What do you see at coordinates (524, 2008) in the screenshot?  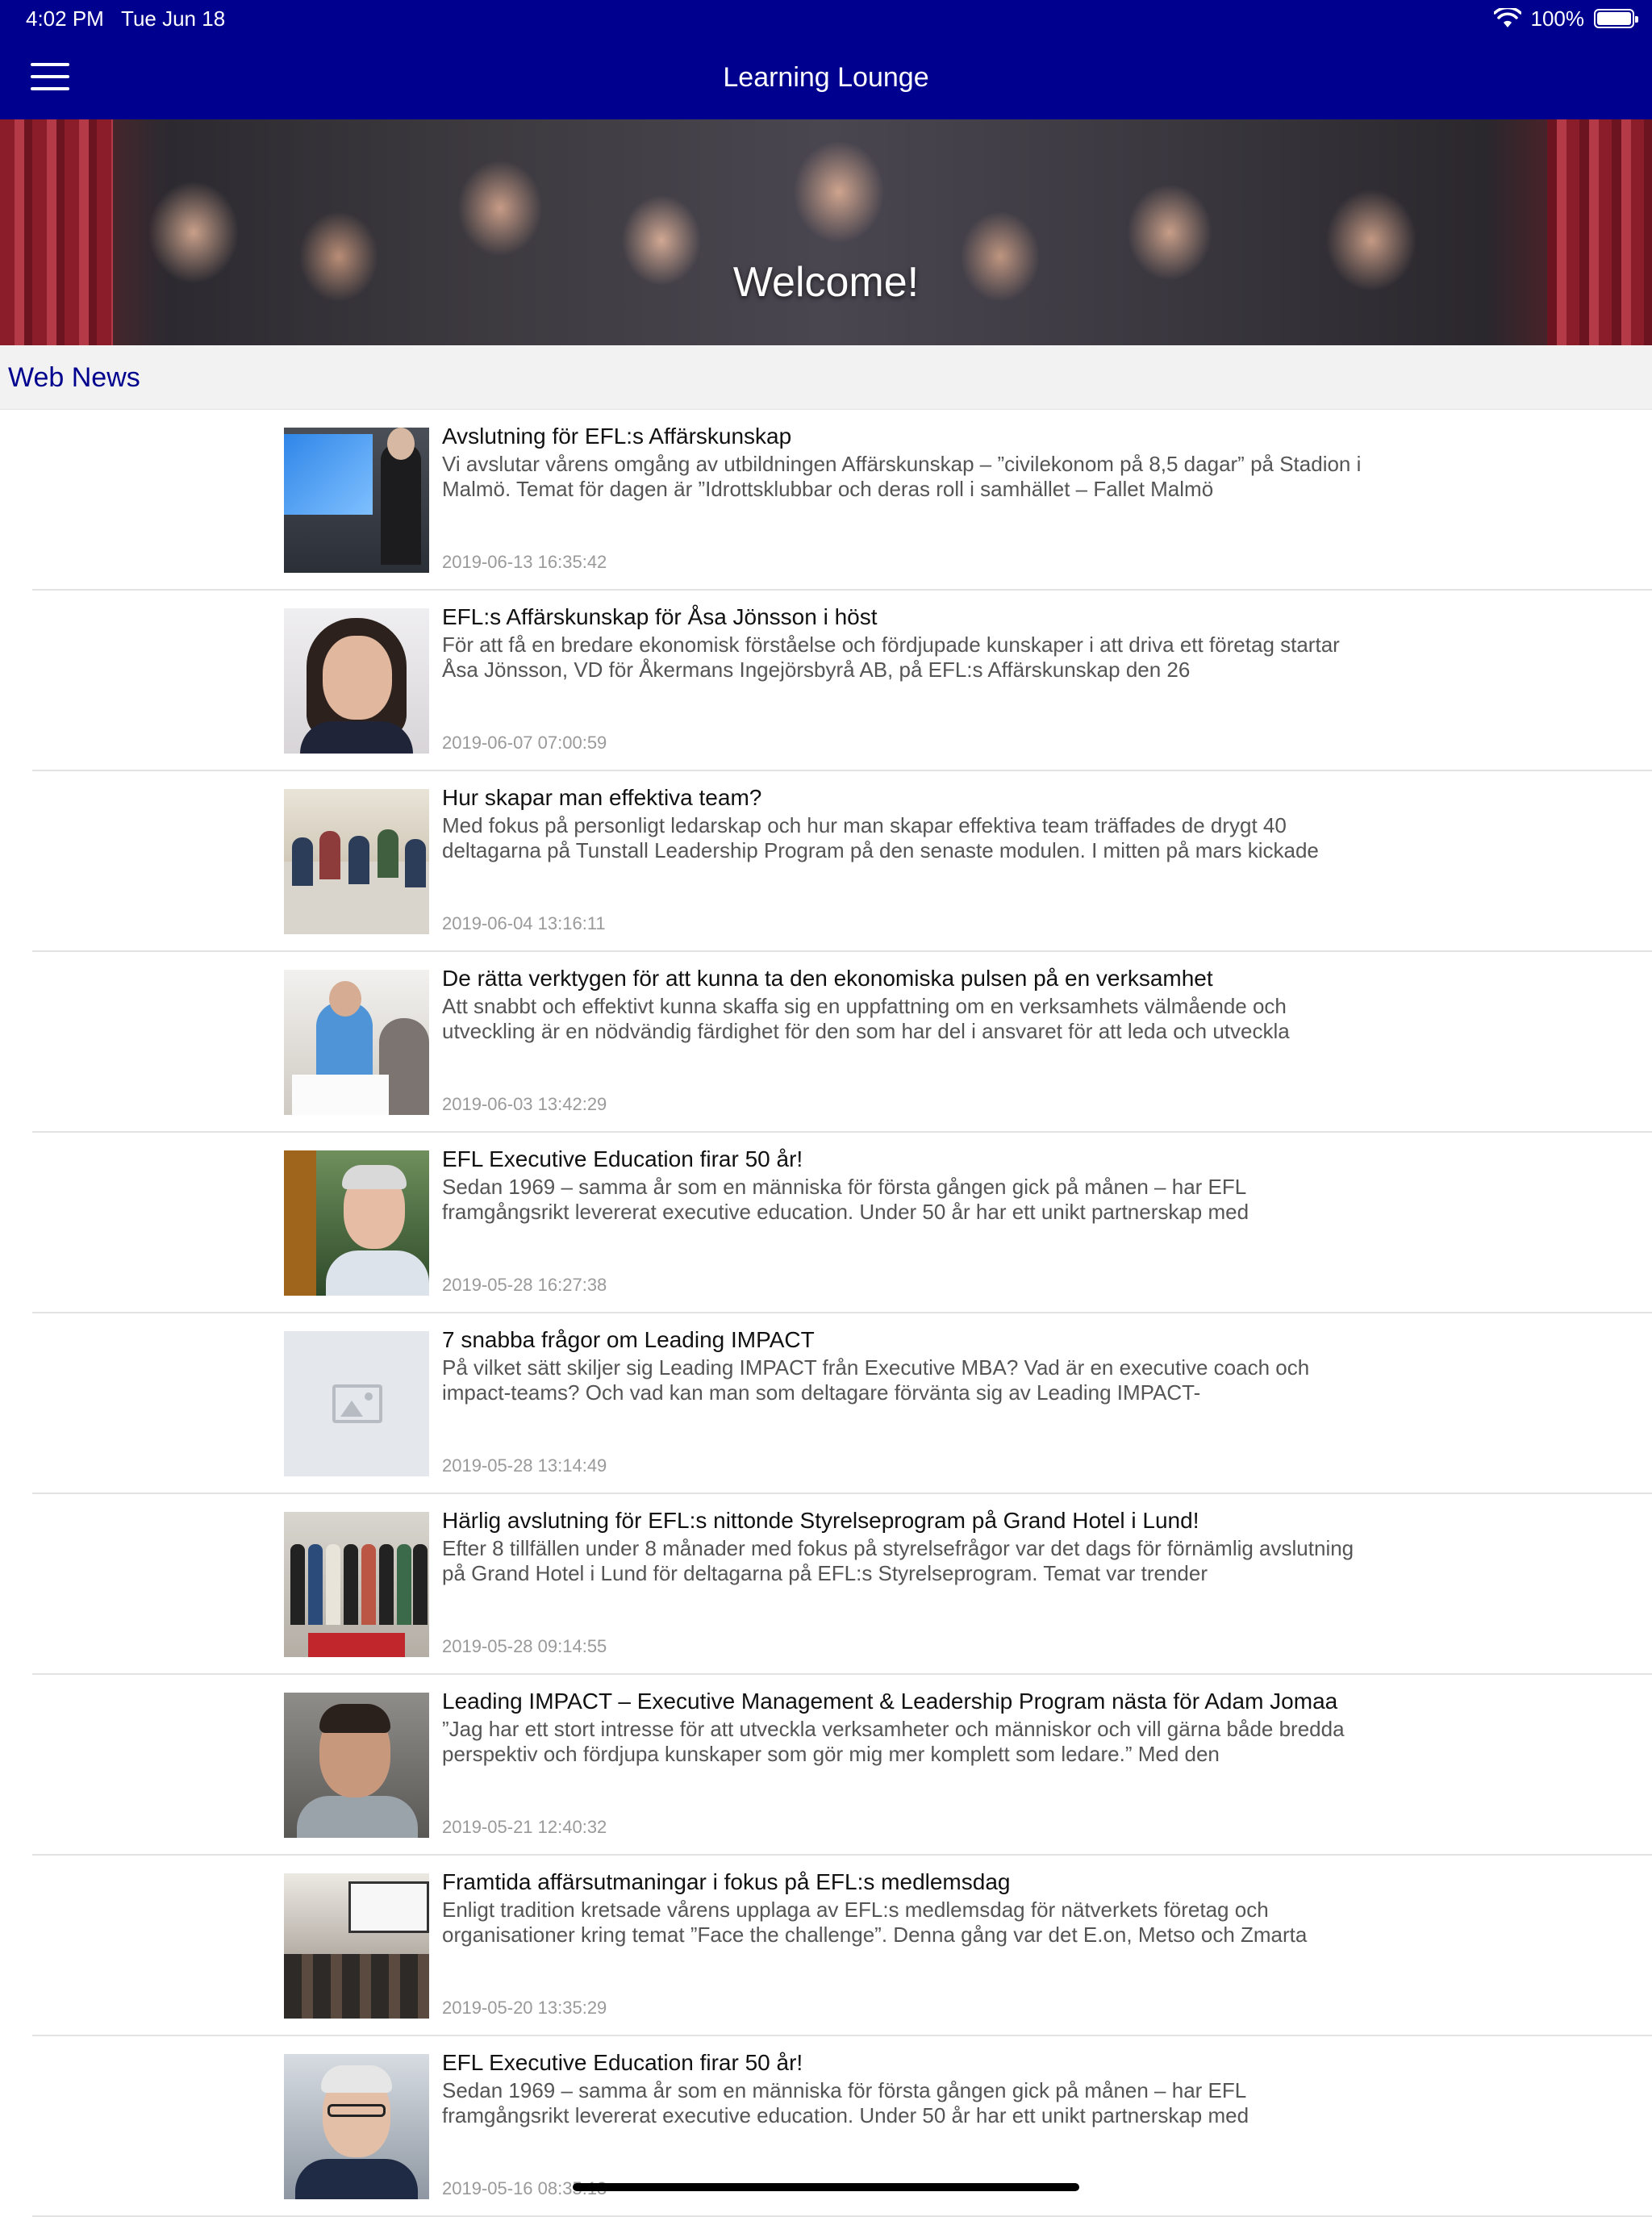 I see `news-date: 2019-05-20 13:35:29` at bounding box center [524, 2008].